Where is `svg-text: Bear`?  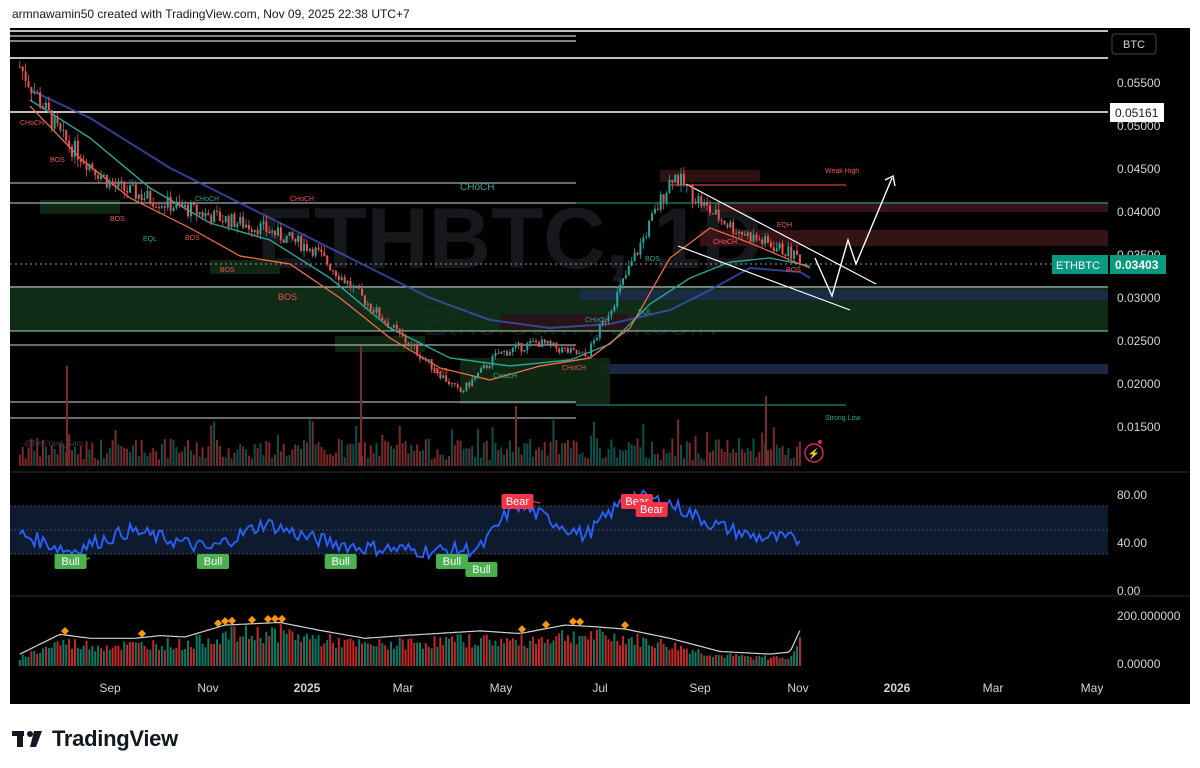 svg-text: Bear is located at coordinates (652, 510).